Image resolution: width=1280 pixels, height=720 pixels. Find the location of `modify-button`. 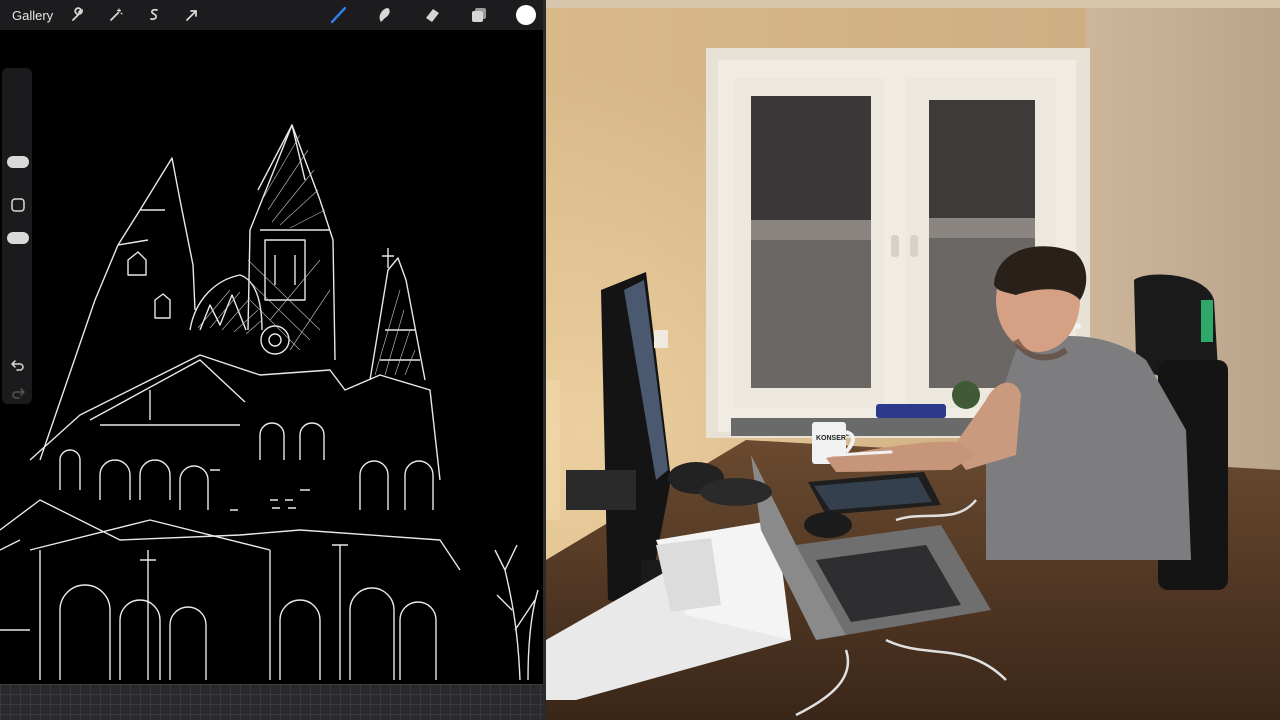

modify-button is located at coordinates (18, 205).